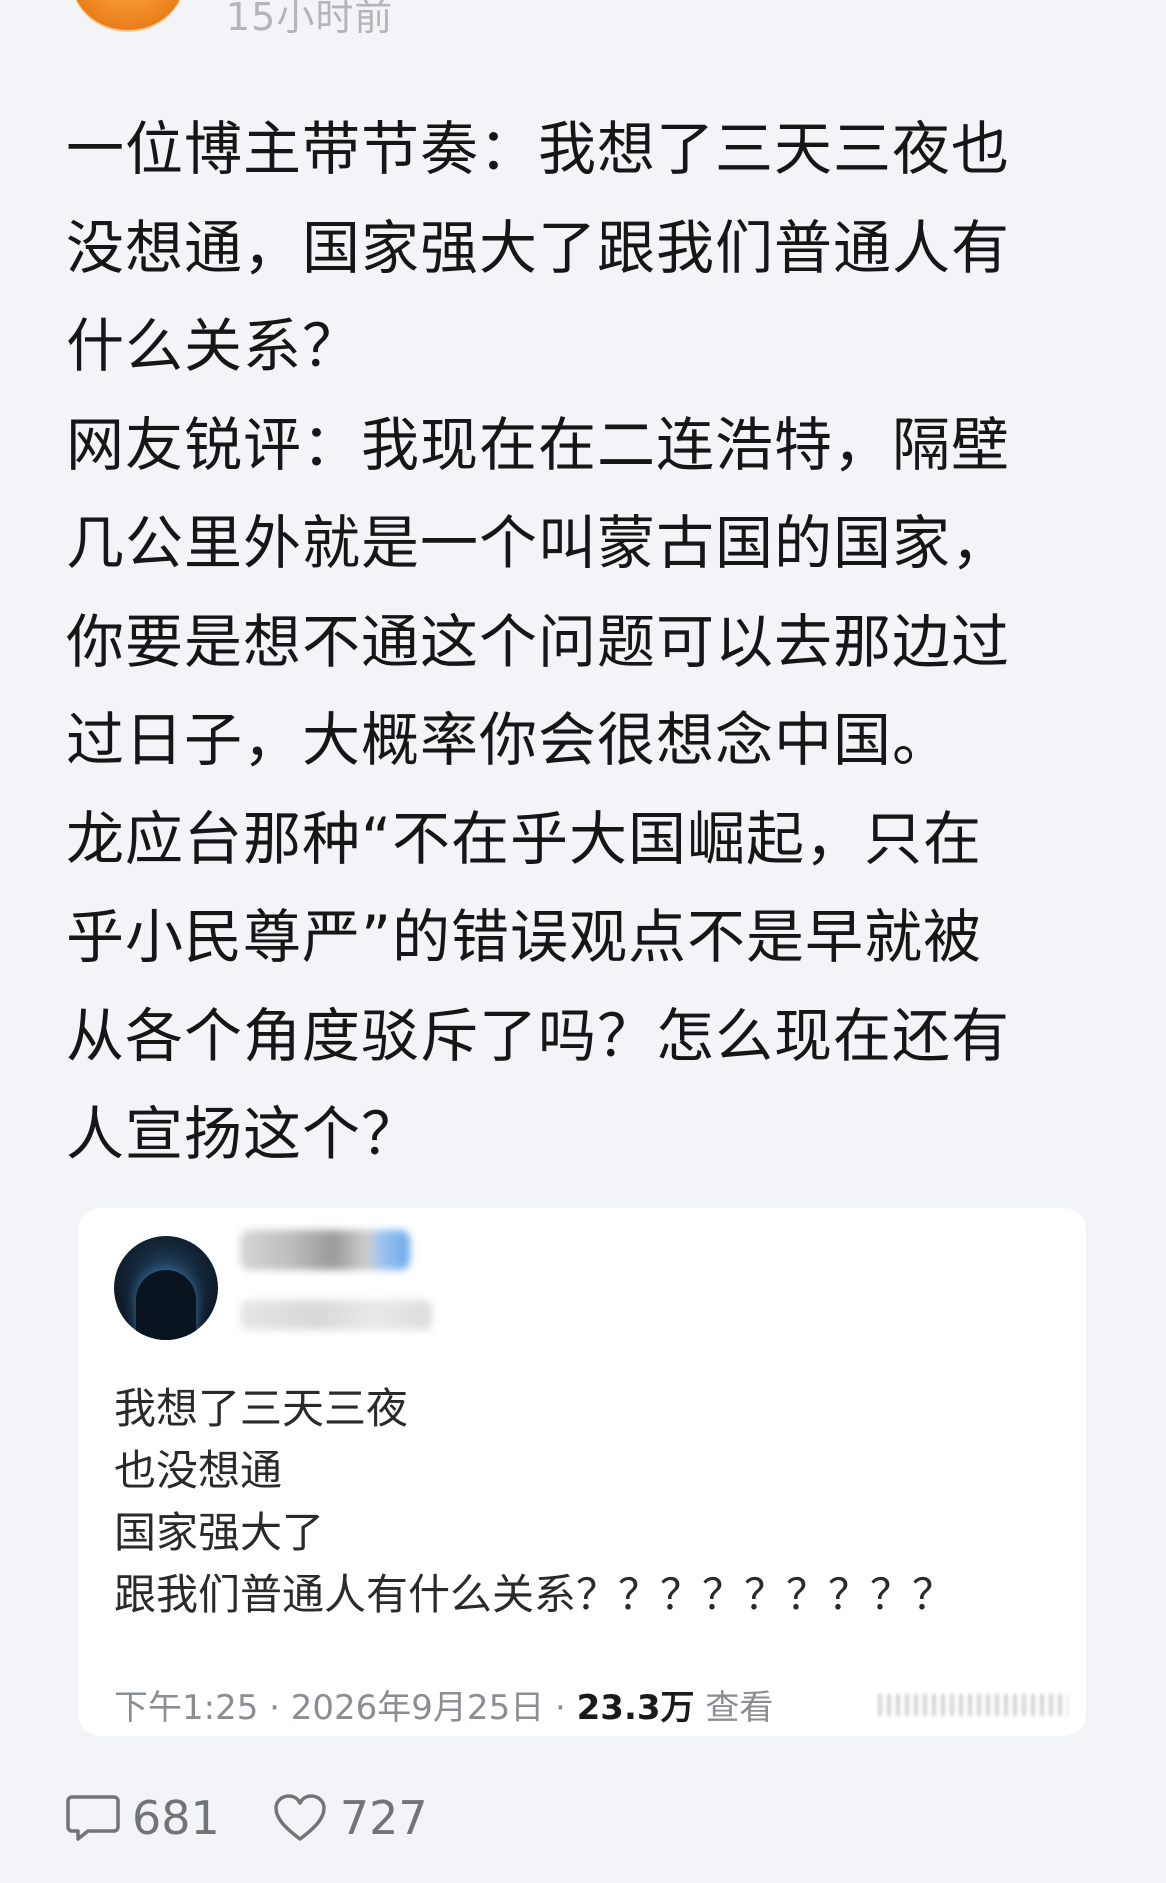 This screenshot has width=1166, height=1883. I want to click on quoted-line: 也没想通, so click(198, 1470).